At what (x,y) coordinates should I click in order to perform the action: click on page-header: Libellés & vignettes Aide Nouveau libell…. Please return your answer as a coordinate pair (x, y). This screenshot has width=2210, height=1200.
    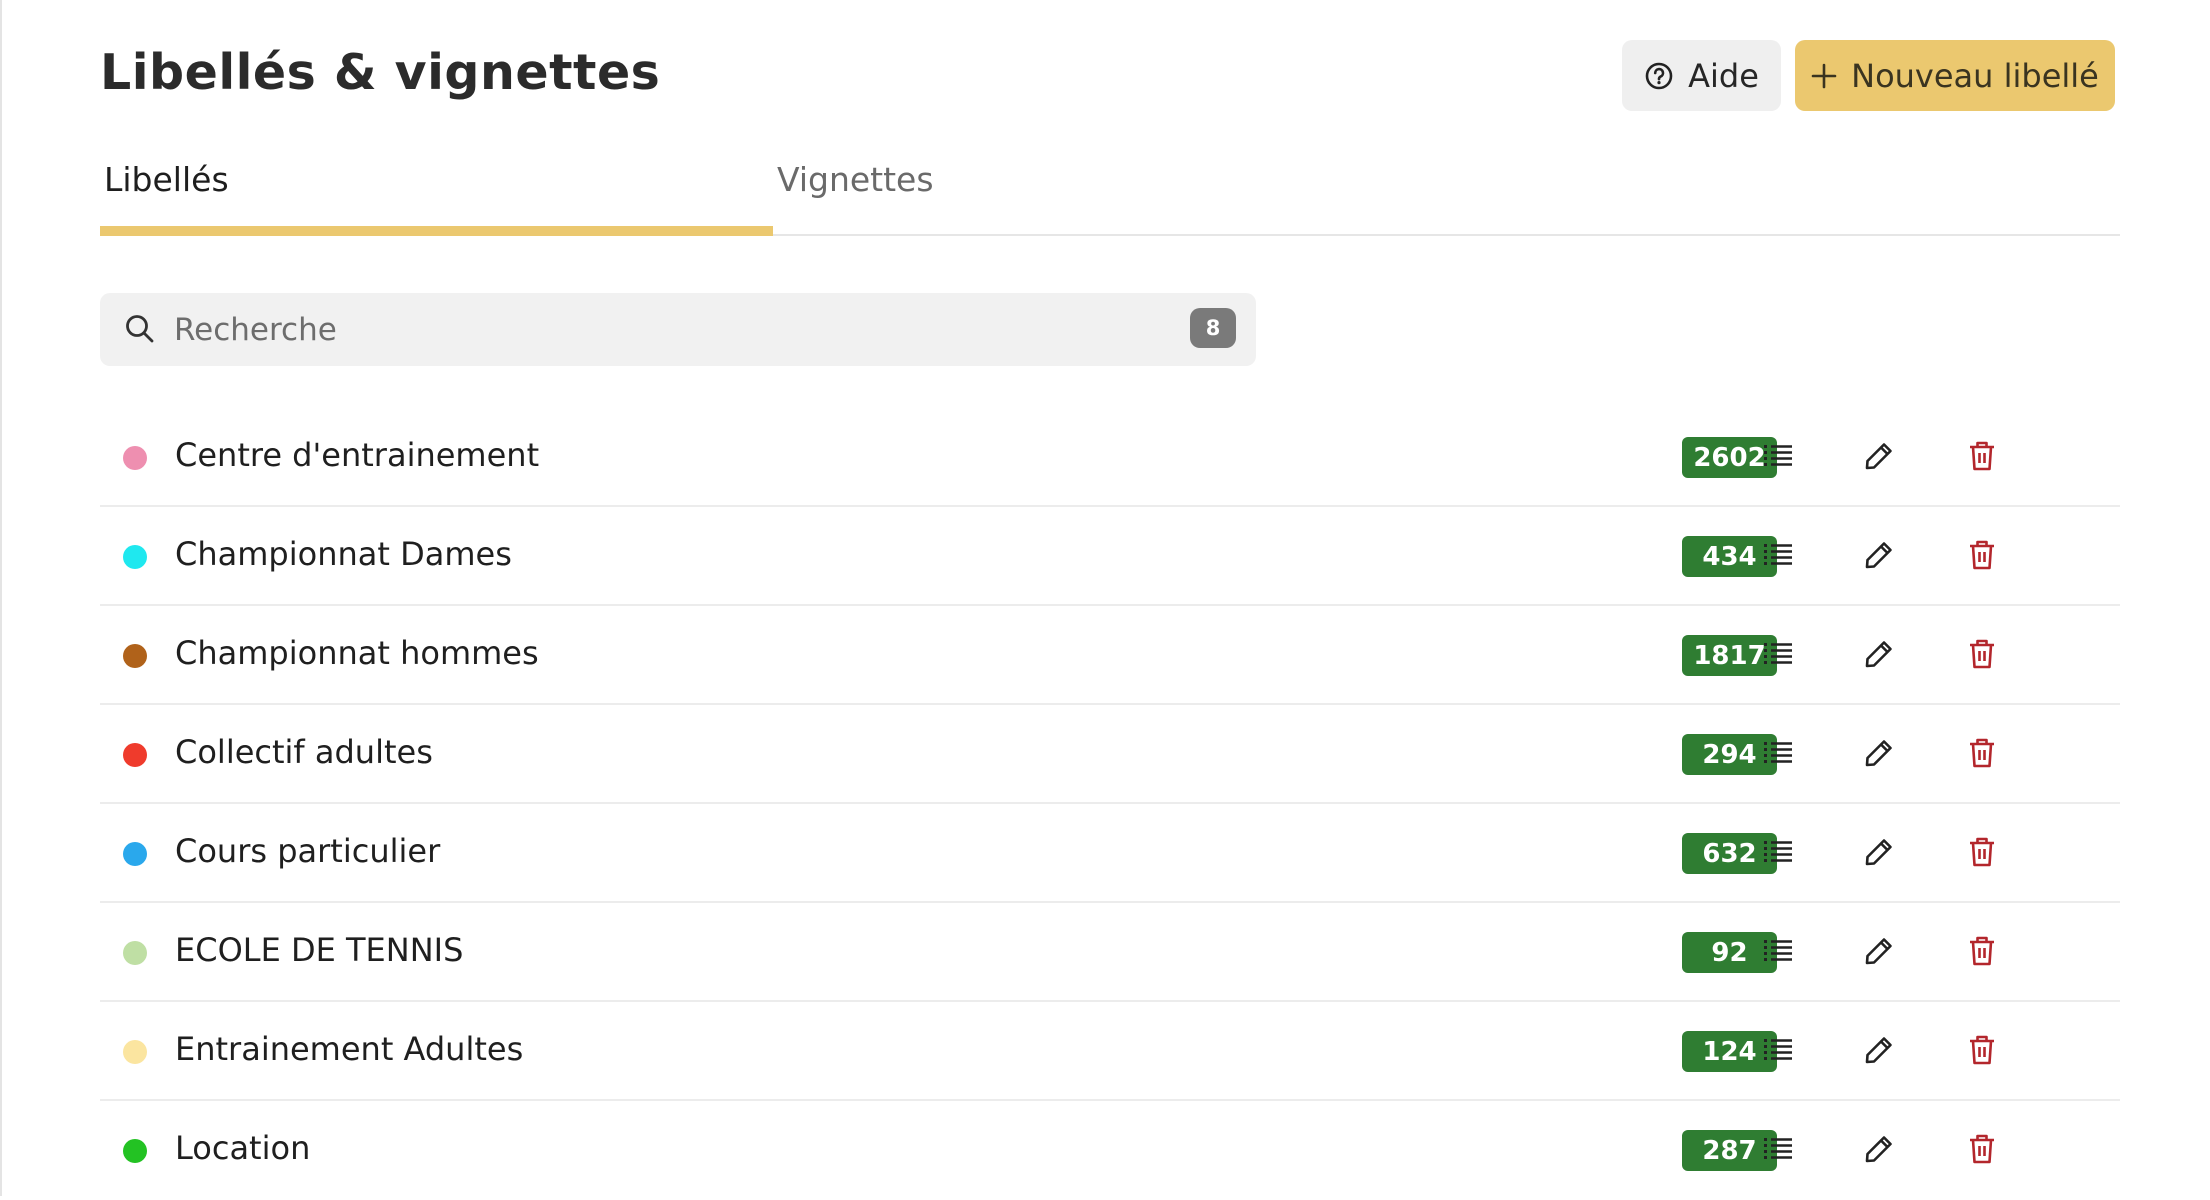
    Looking at the image, I should click on (1110, 76).